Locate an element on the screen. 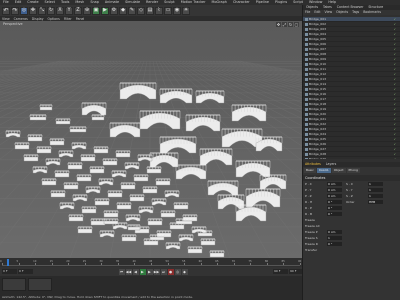 The width and height of the screenshot is (400, 300). next-key-icon: ▶▶ is located at coordinates (156, 271).